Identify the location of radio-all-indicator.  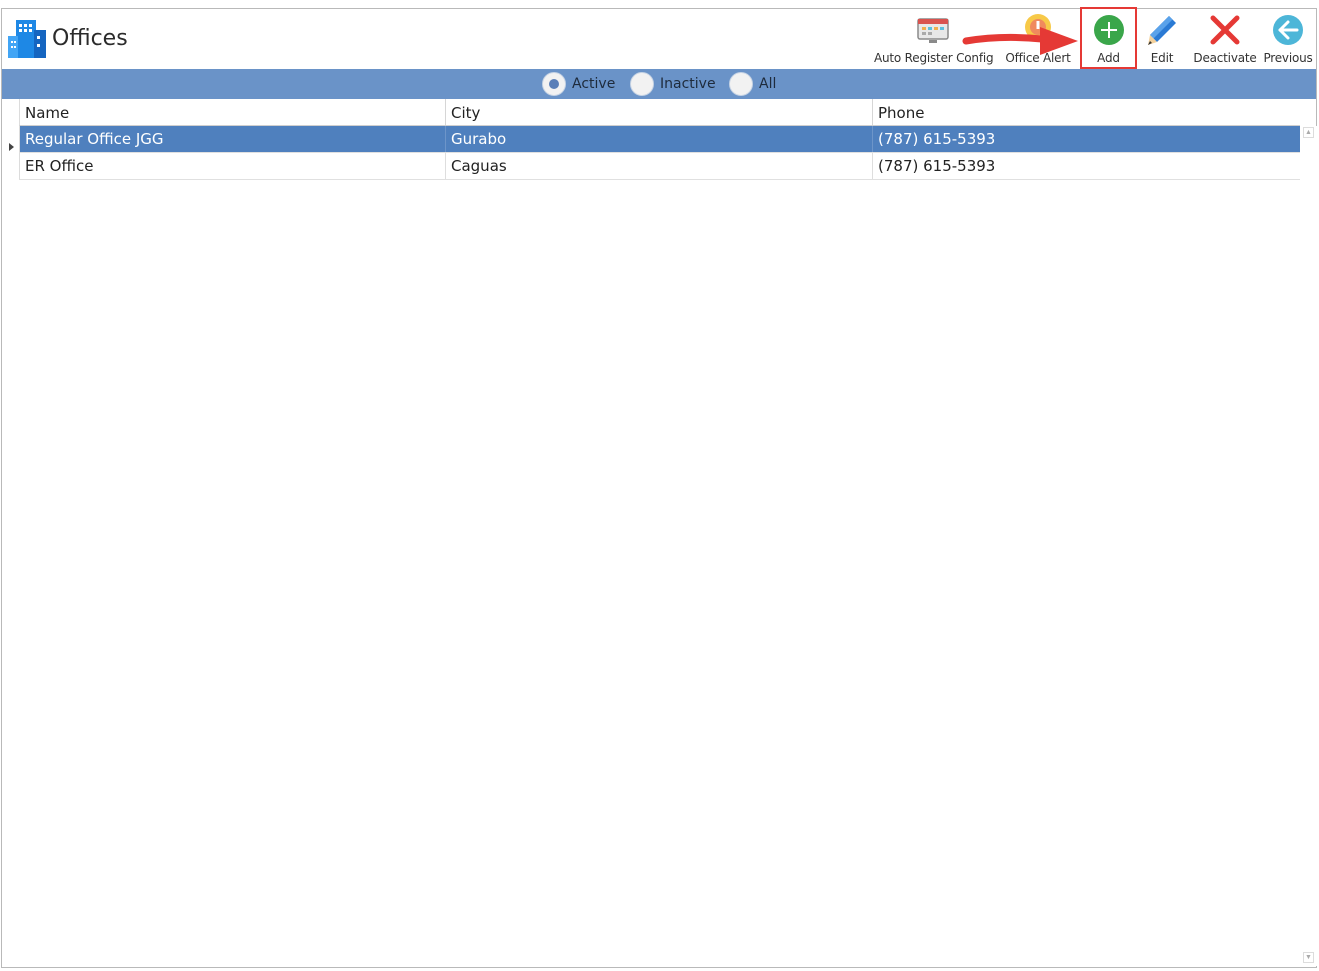
(741, 84).